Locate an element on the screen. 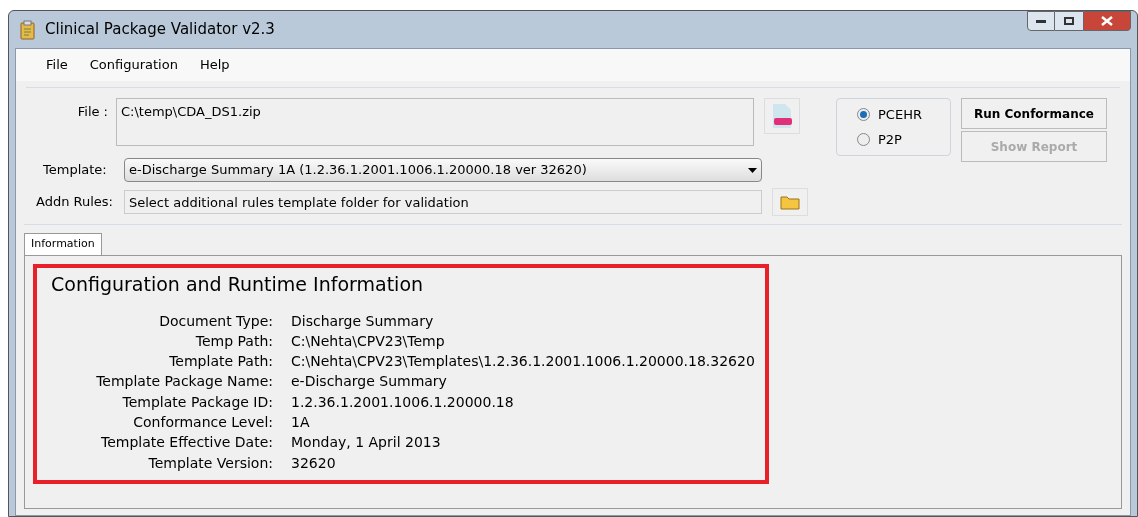  info-label: Conformance Level: is located at coordinates (202, 422).